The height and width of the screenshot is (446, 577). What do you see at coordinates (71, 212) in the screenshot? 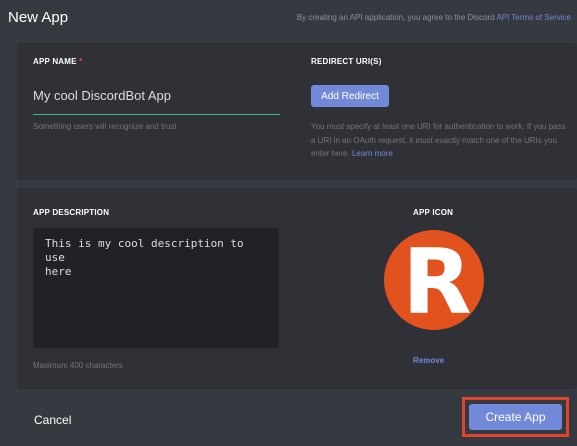
I see `app-description-label: APP DESCRIPTION` at bounding box center [71, 212].